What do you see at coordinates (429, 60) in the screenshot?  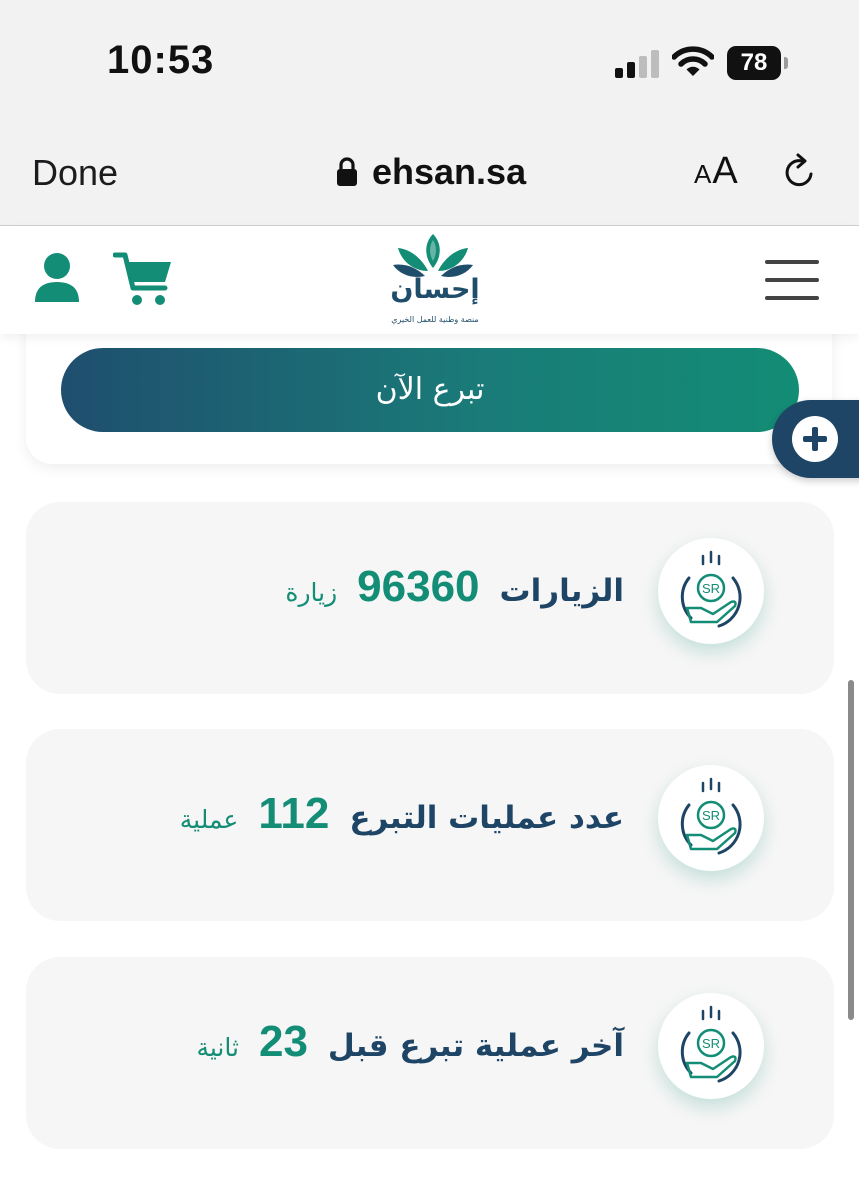 I see `status-bar: 10:53 78` at bounding box center [429, 60].